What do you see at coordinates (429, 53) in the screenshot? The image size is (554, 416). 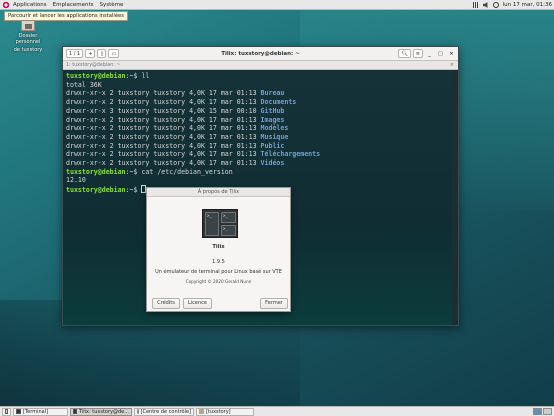 I see `minimize-icon: _` at bounding box center [429, 53].